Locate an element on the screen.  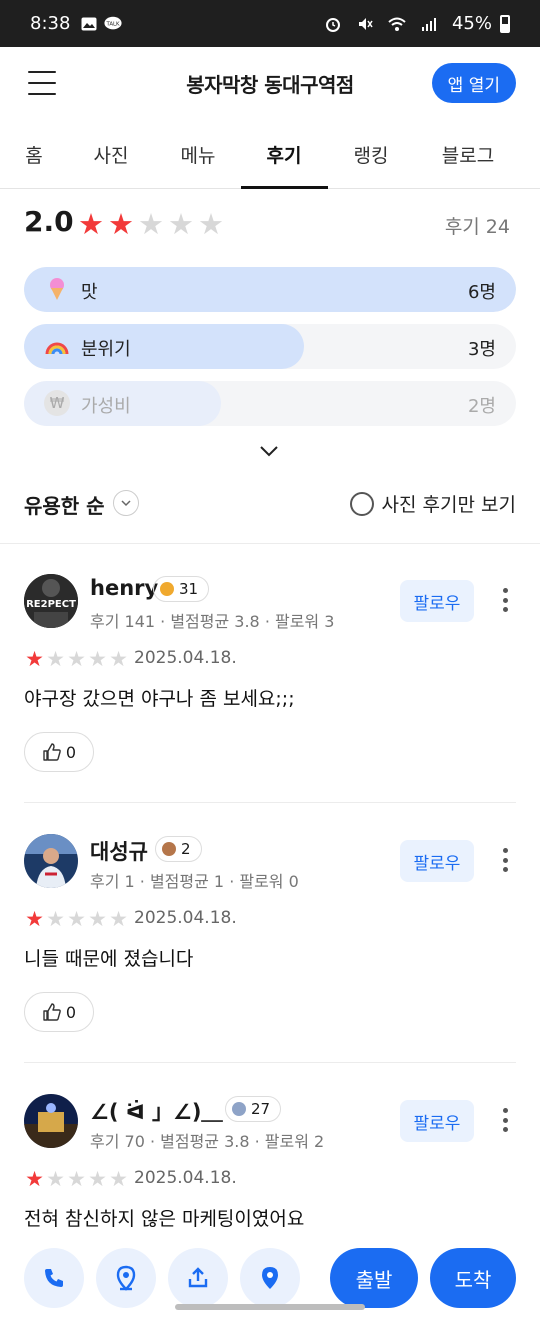
share-button is located at coordinates (198, 1278).